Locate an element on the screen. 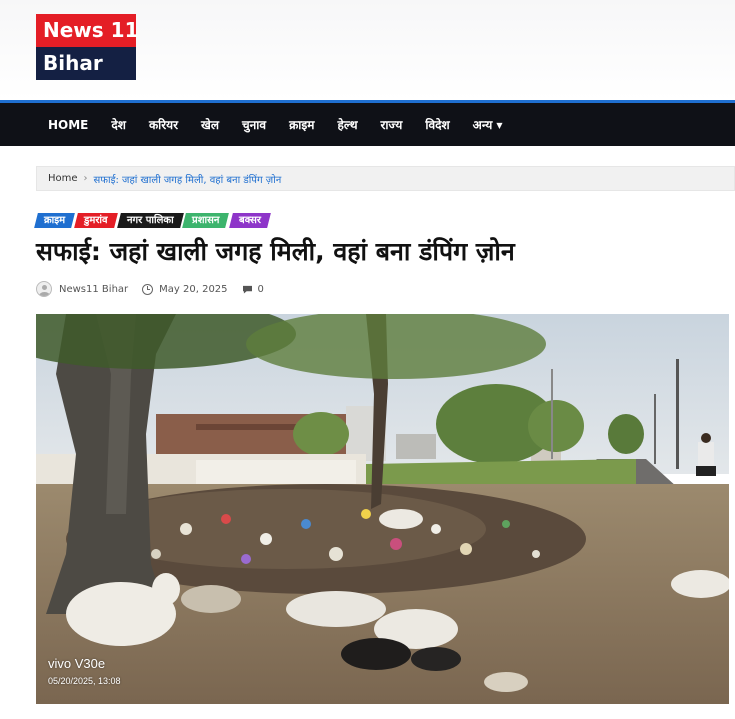 Image resolution: width=735 pixels, height=719 pixels. nav-item-videsh: विदेश is located at coordinates (437, 124).